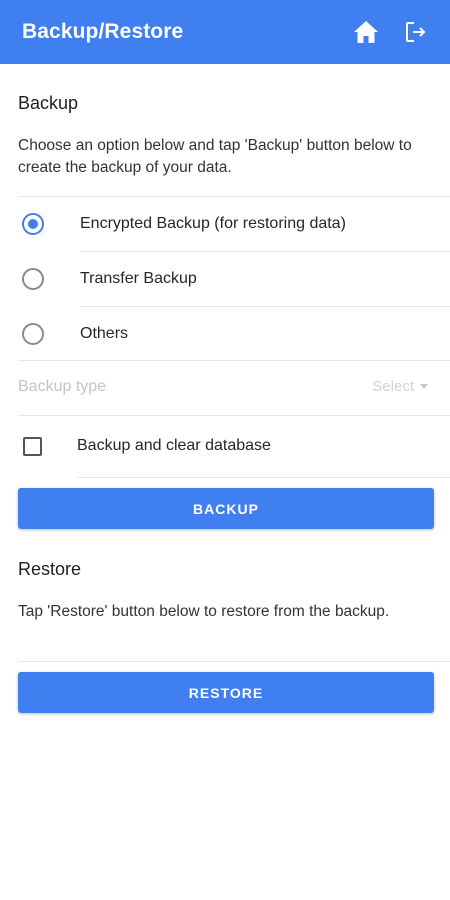  Describe the element at coordinates (226, 692) in the screenshot. I see `restore-button: RESTORE` at that location.